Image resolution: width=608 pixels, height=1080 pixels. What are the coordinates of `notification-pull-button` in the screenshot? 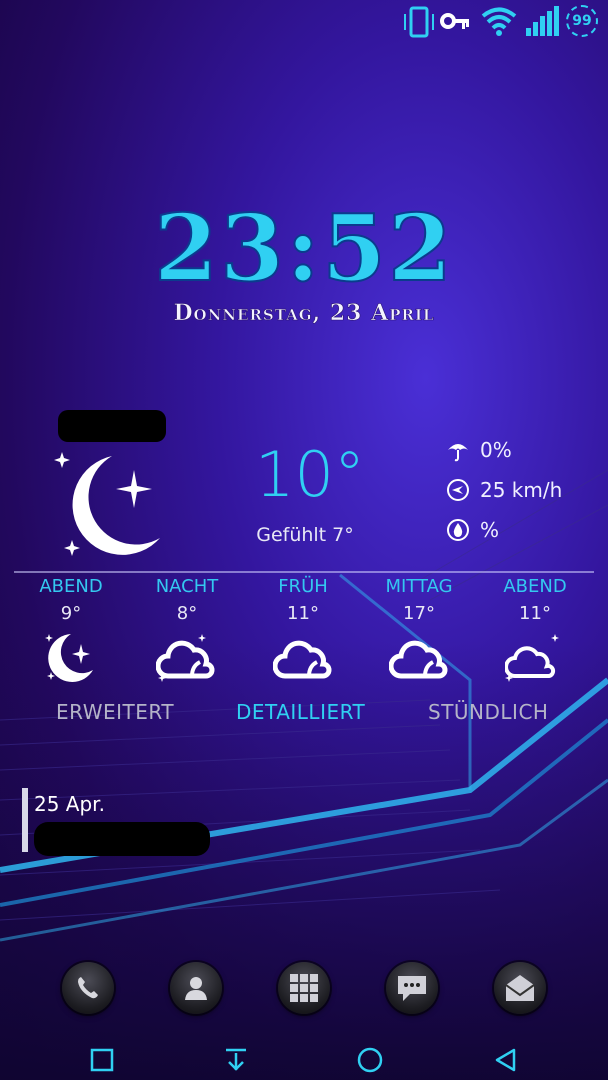 It's located at (236, 1060).